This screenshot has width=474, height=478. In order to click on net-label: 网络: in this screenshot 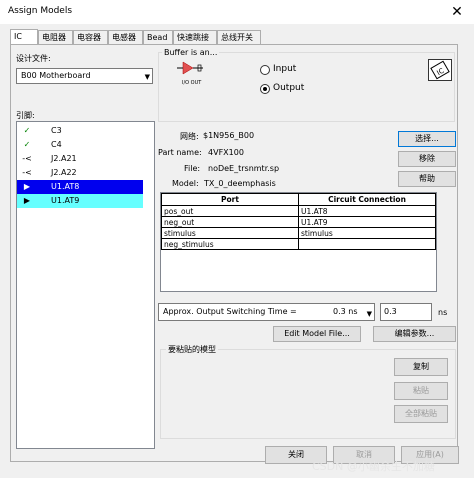, I will do `click(189, 136)`.